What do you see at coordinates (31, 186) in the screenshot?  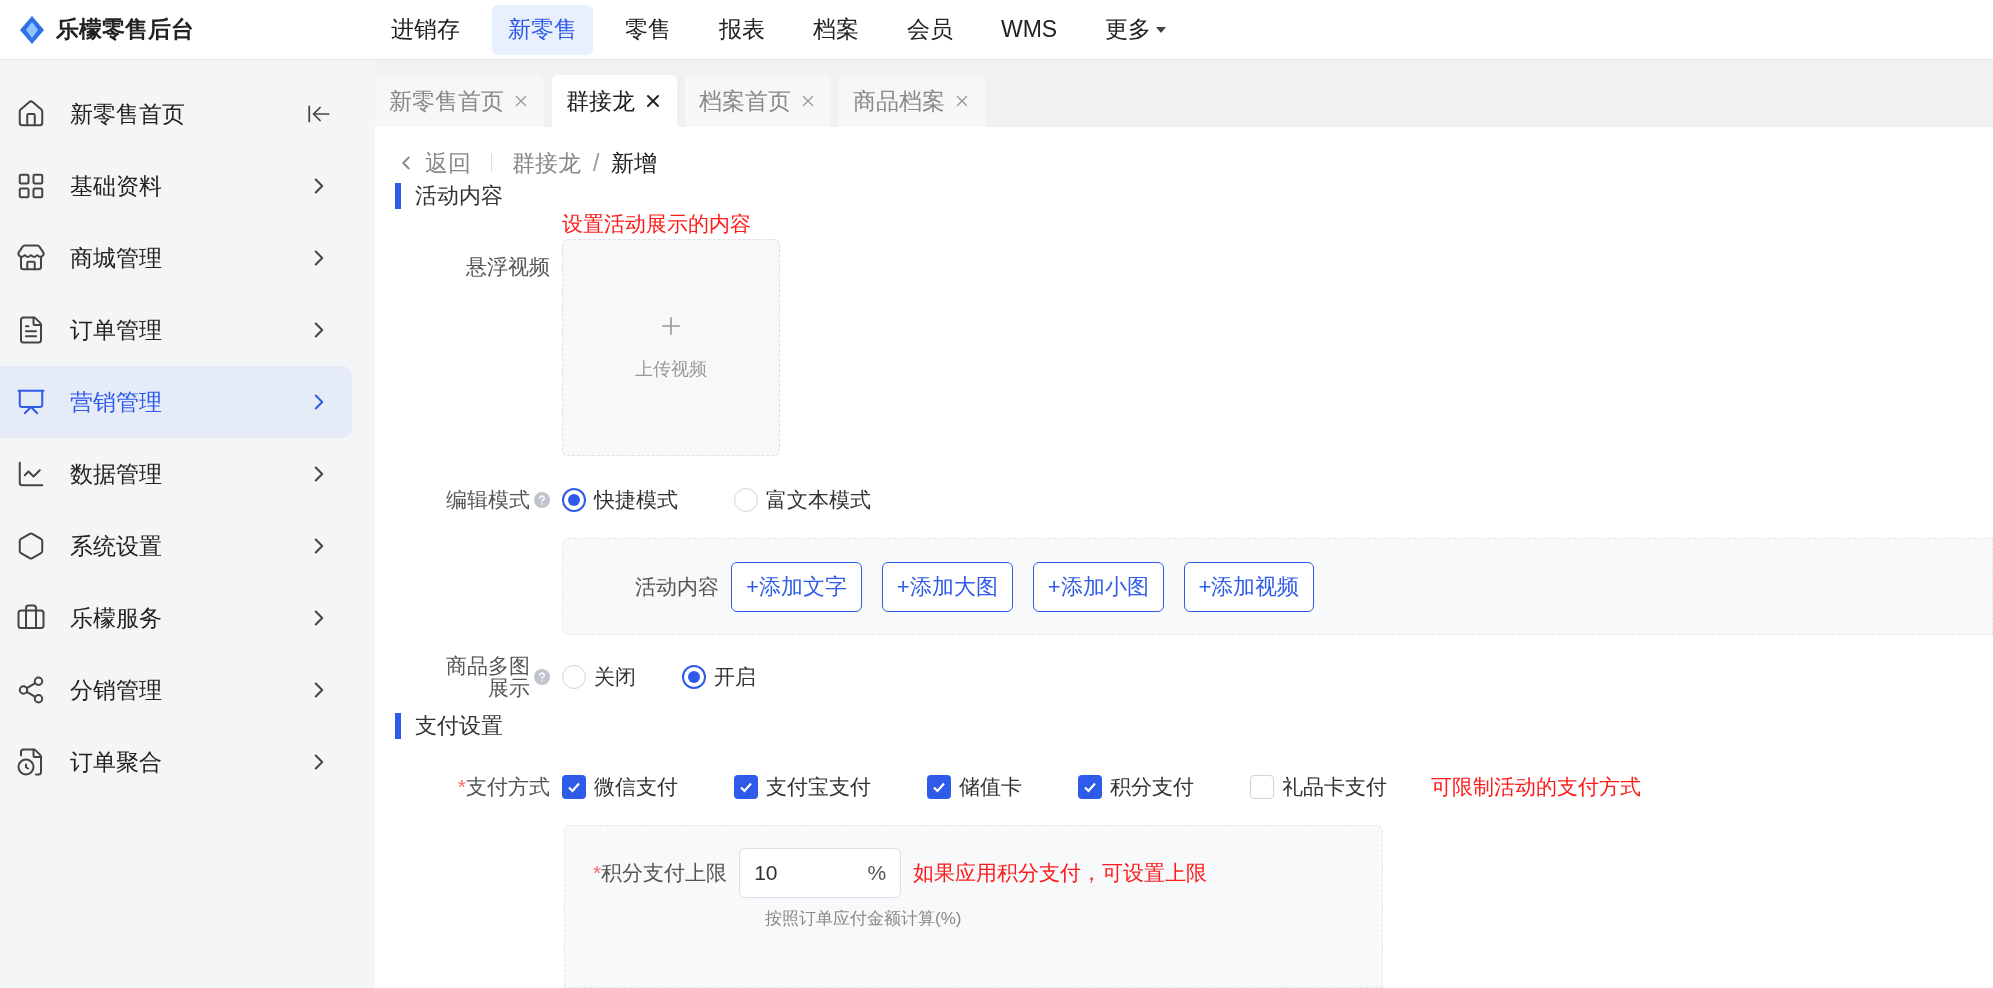 I see `grid-icon` at bounding box center [31, 186].